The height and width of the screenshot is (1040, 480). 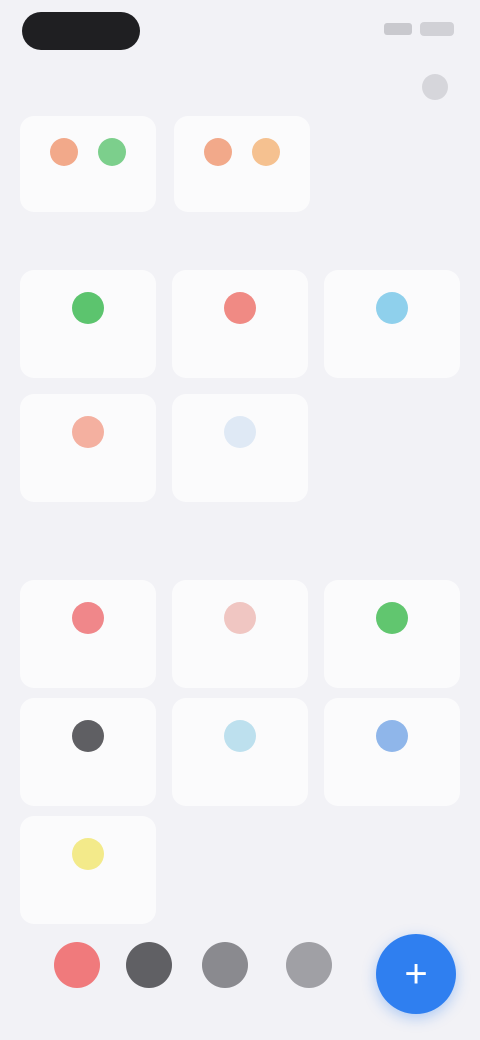 I want to click on calendar-icon, so click(x=88, y=308).